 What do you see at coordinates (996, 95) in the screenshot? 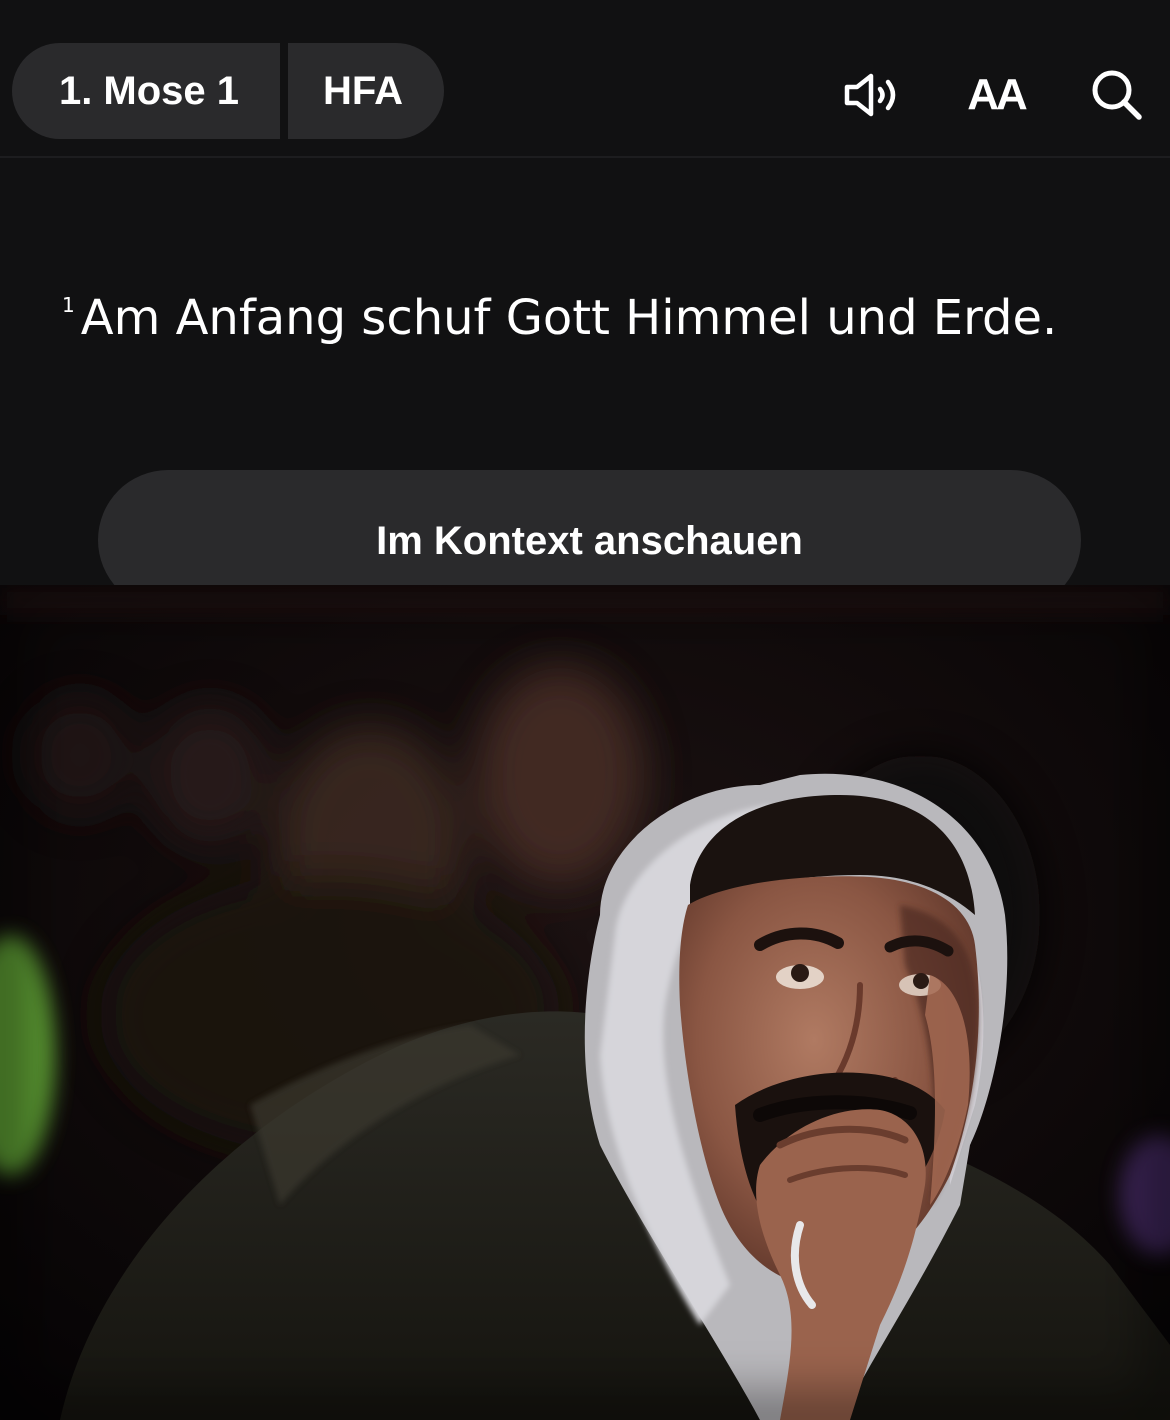
I see `text-size-icon: AA` at bounding box center [996, 95].